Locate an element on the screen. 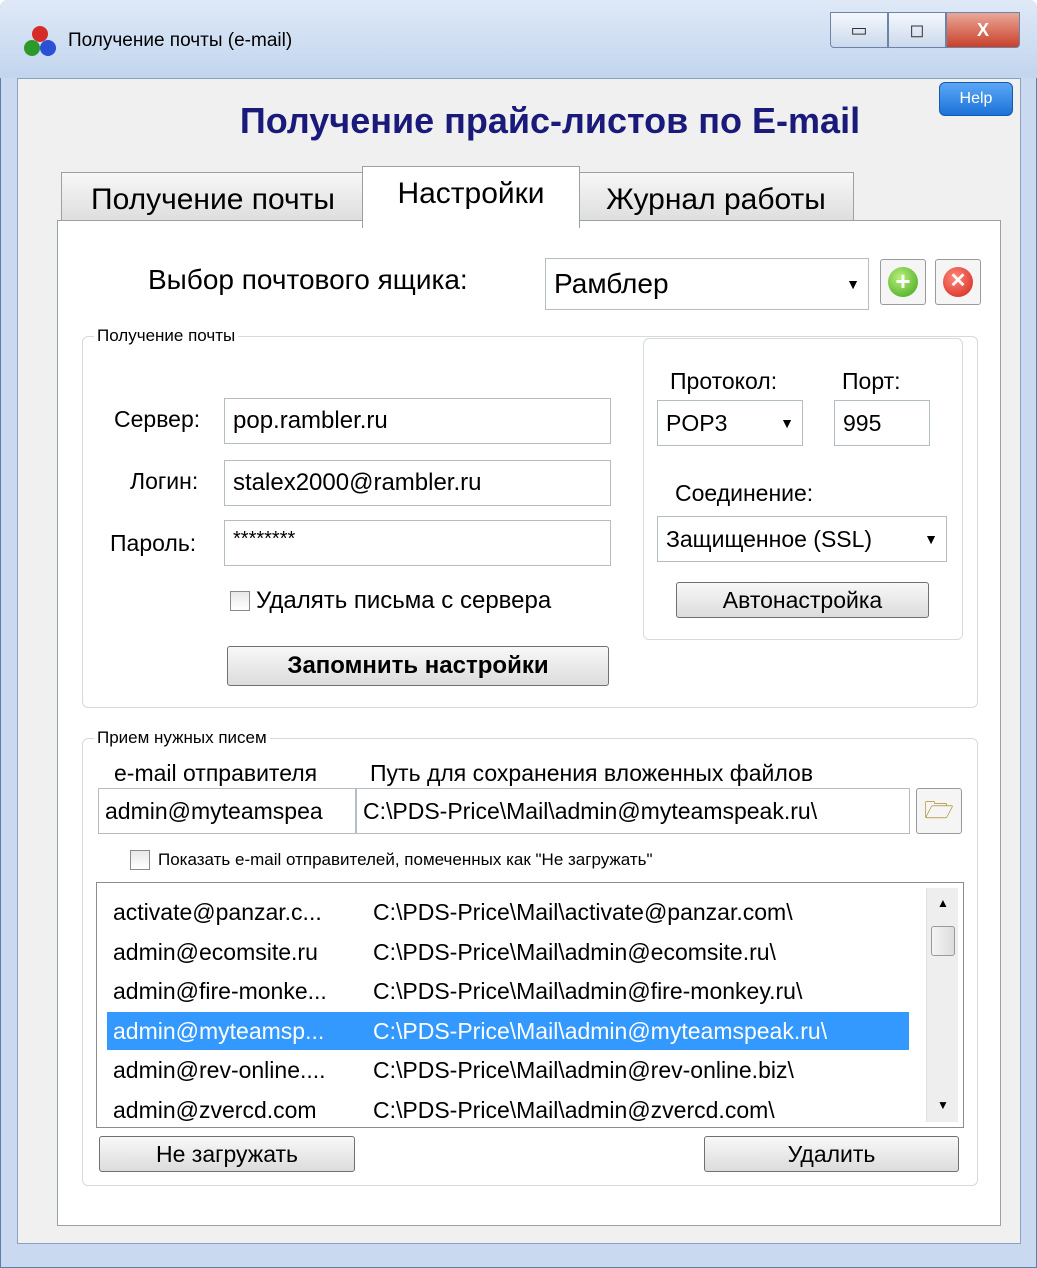 Image resolution: width=1037 pixels, height=1268 pixels. add-mailbox-button: + is located at coordinates (903, 282).